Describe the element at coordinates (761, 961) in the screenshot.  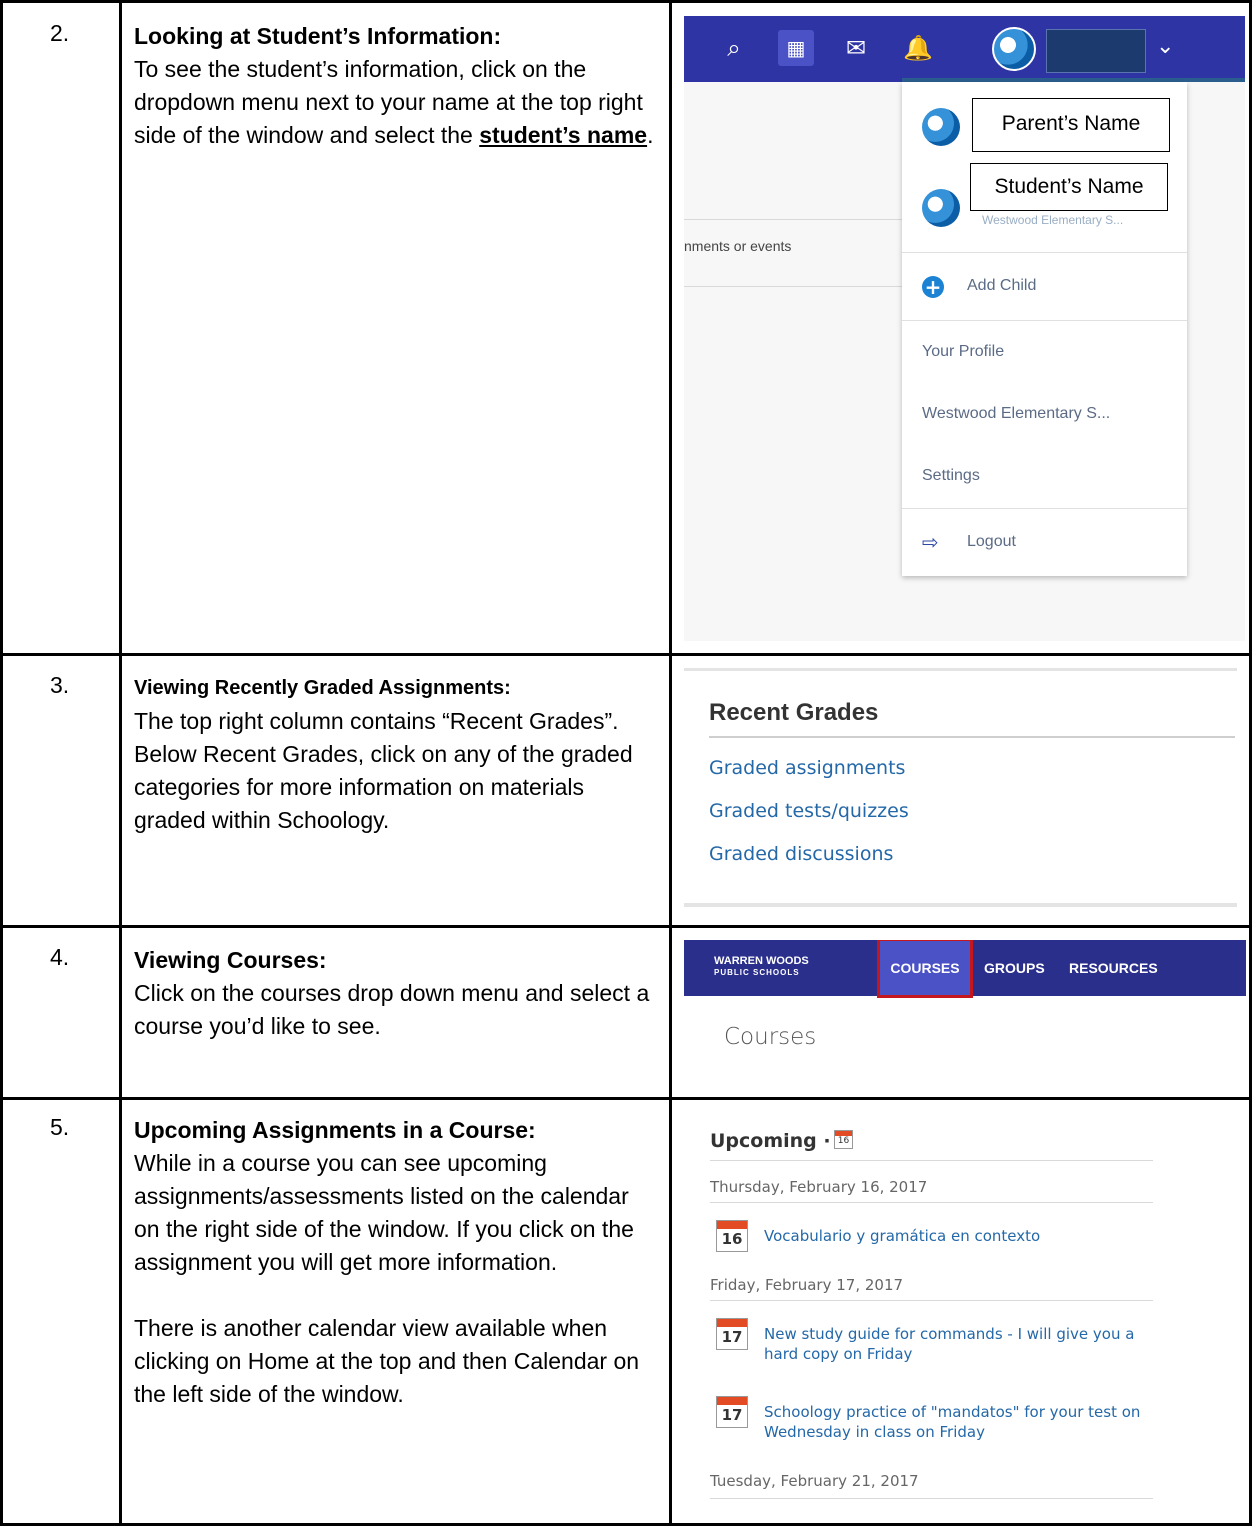
I see `logo-text: WARREN WOODS` at that location.